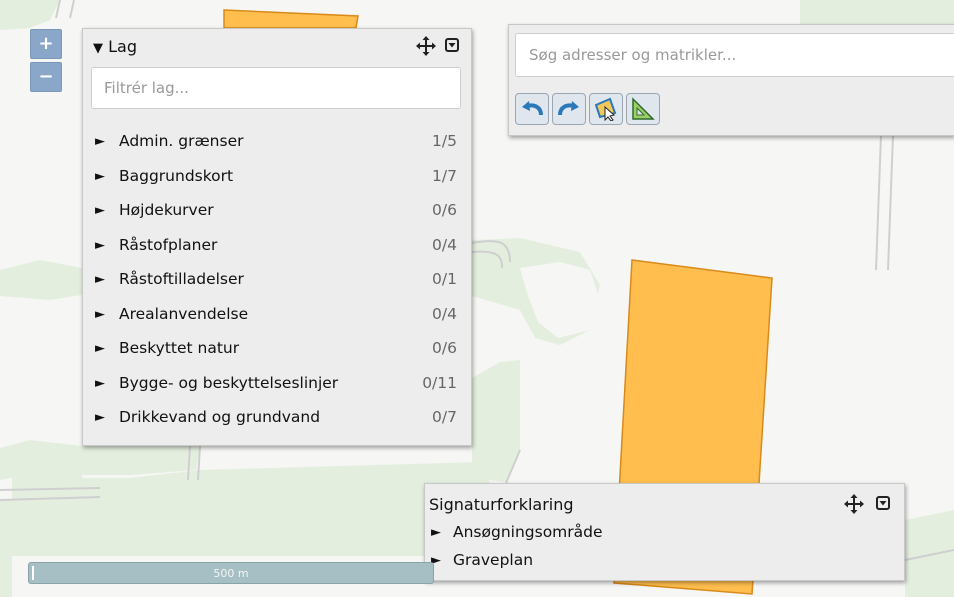  Describe the element at coordinates (277, 145) in the screenshot. I see `layer-group-item: ► Admin. grænser 1/5` at that location.